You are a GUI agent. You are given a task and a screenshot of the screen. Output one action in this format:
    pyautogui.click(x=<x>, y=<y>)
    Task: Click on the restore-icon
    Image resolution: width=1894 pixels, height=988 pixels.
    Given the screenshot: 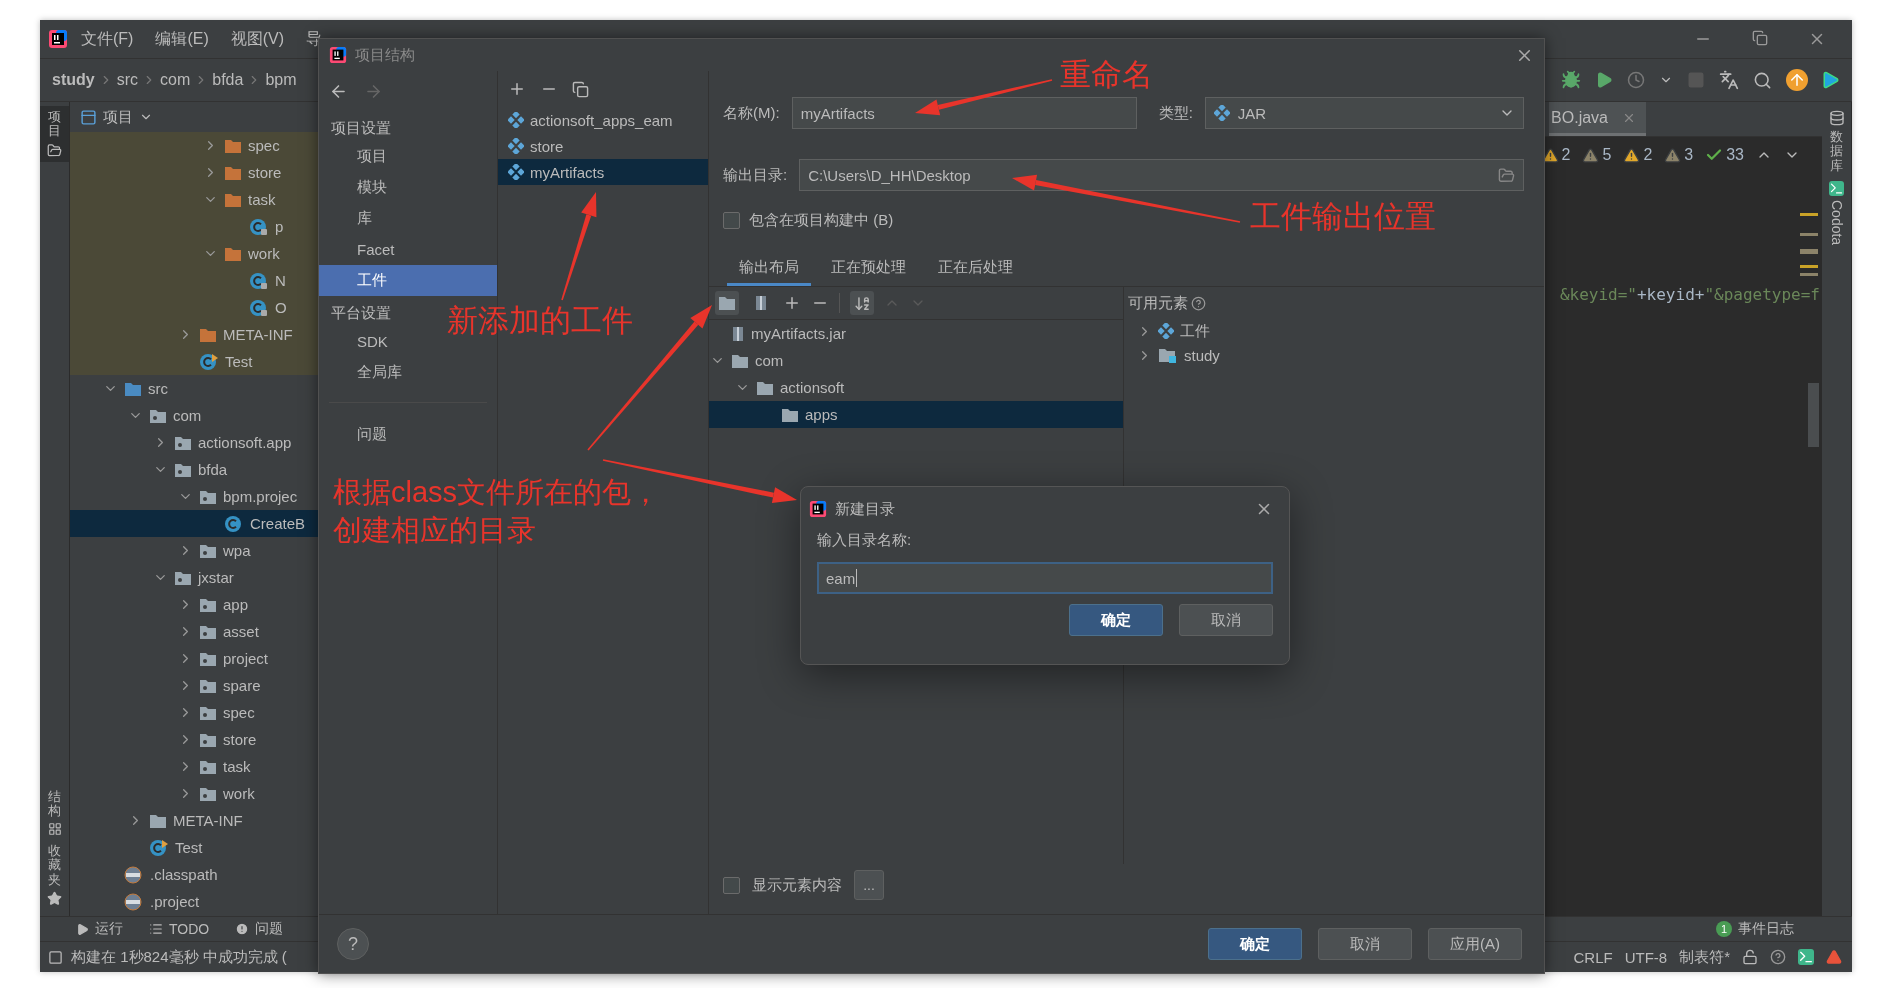 What is the action you would take?
    pyautogui.click(x=1760, y=38)
    